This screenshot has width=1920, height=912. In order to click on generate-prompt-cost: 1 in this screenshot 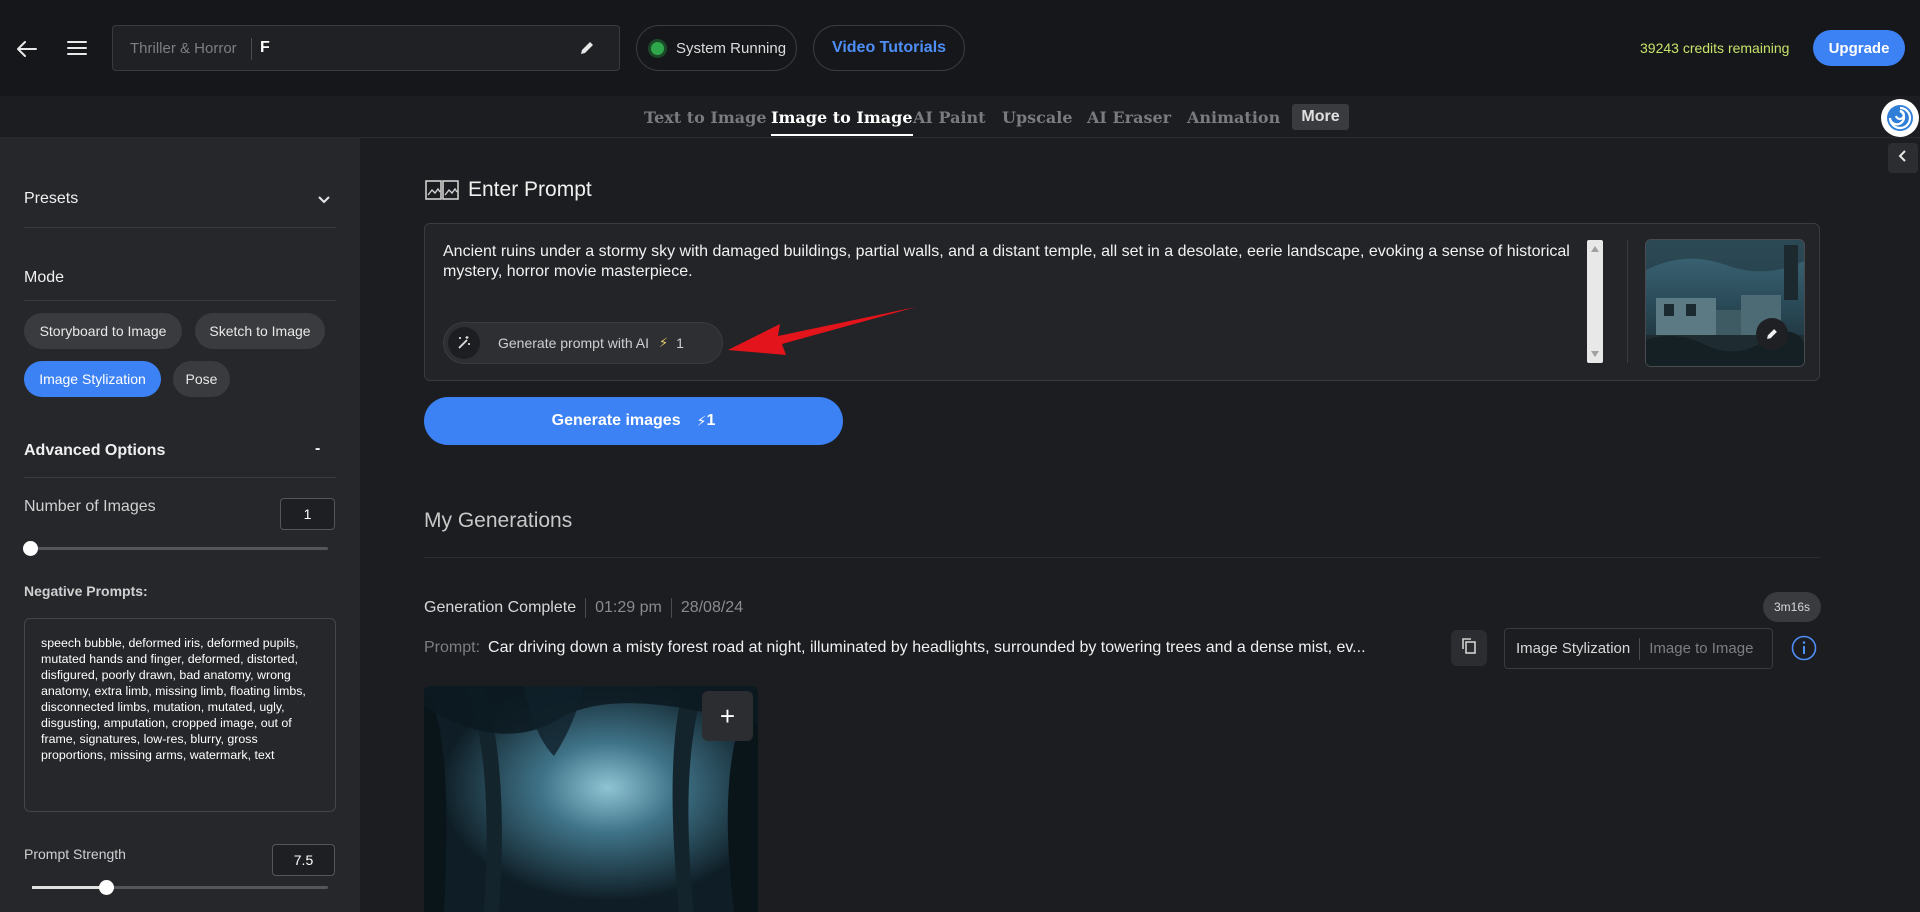, I will do `click(680, 343)`.